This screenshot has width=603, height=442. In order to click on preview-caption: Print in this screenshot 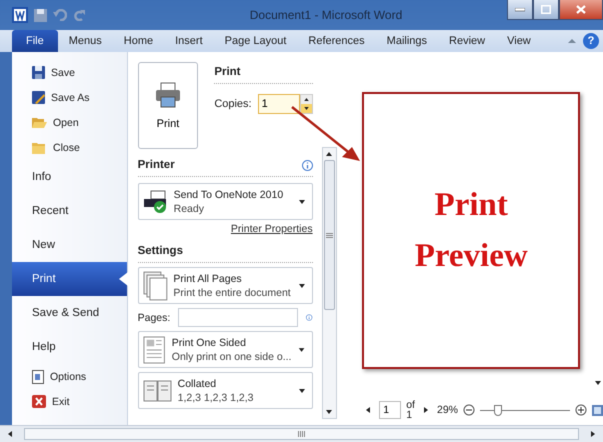, I will do `click(471, 205)`.